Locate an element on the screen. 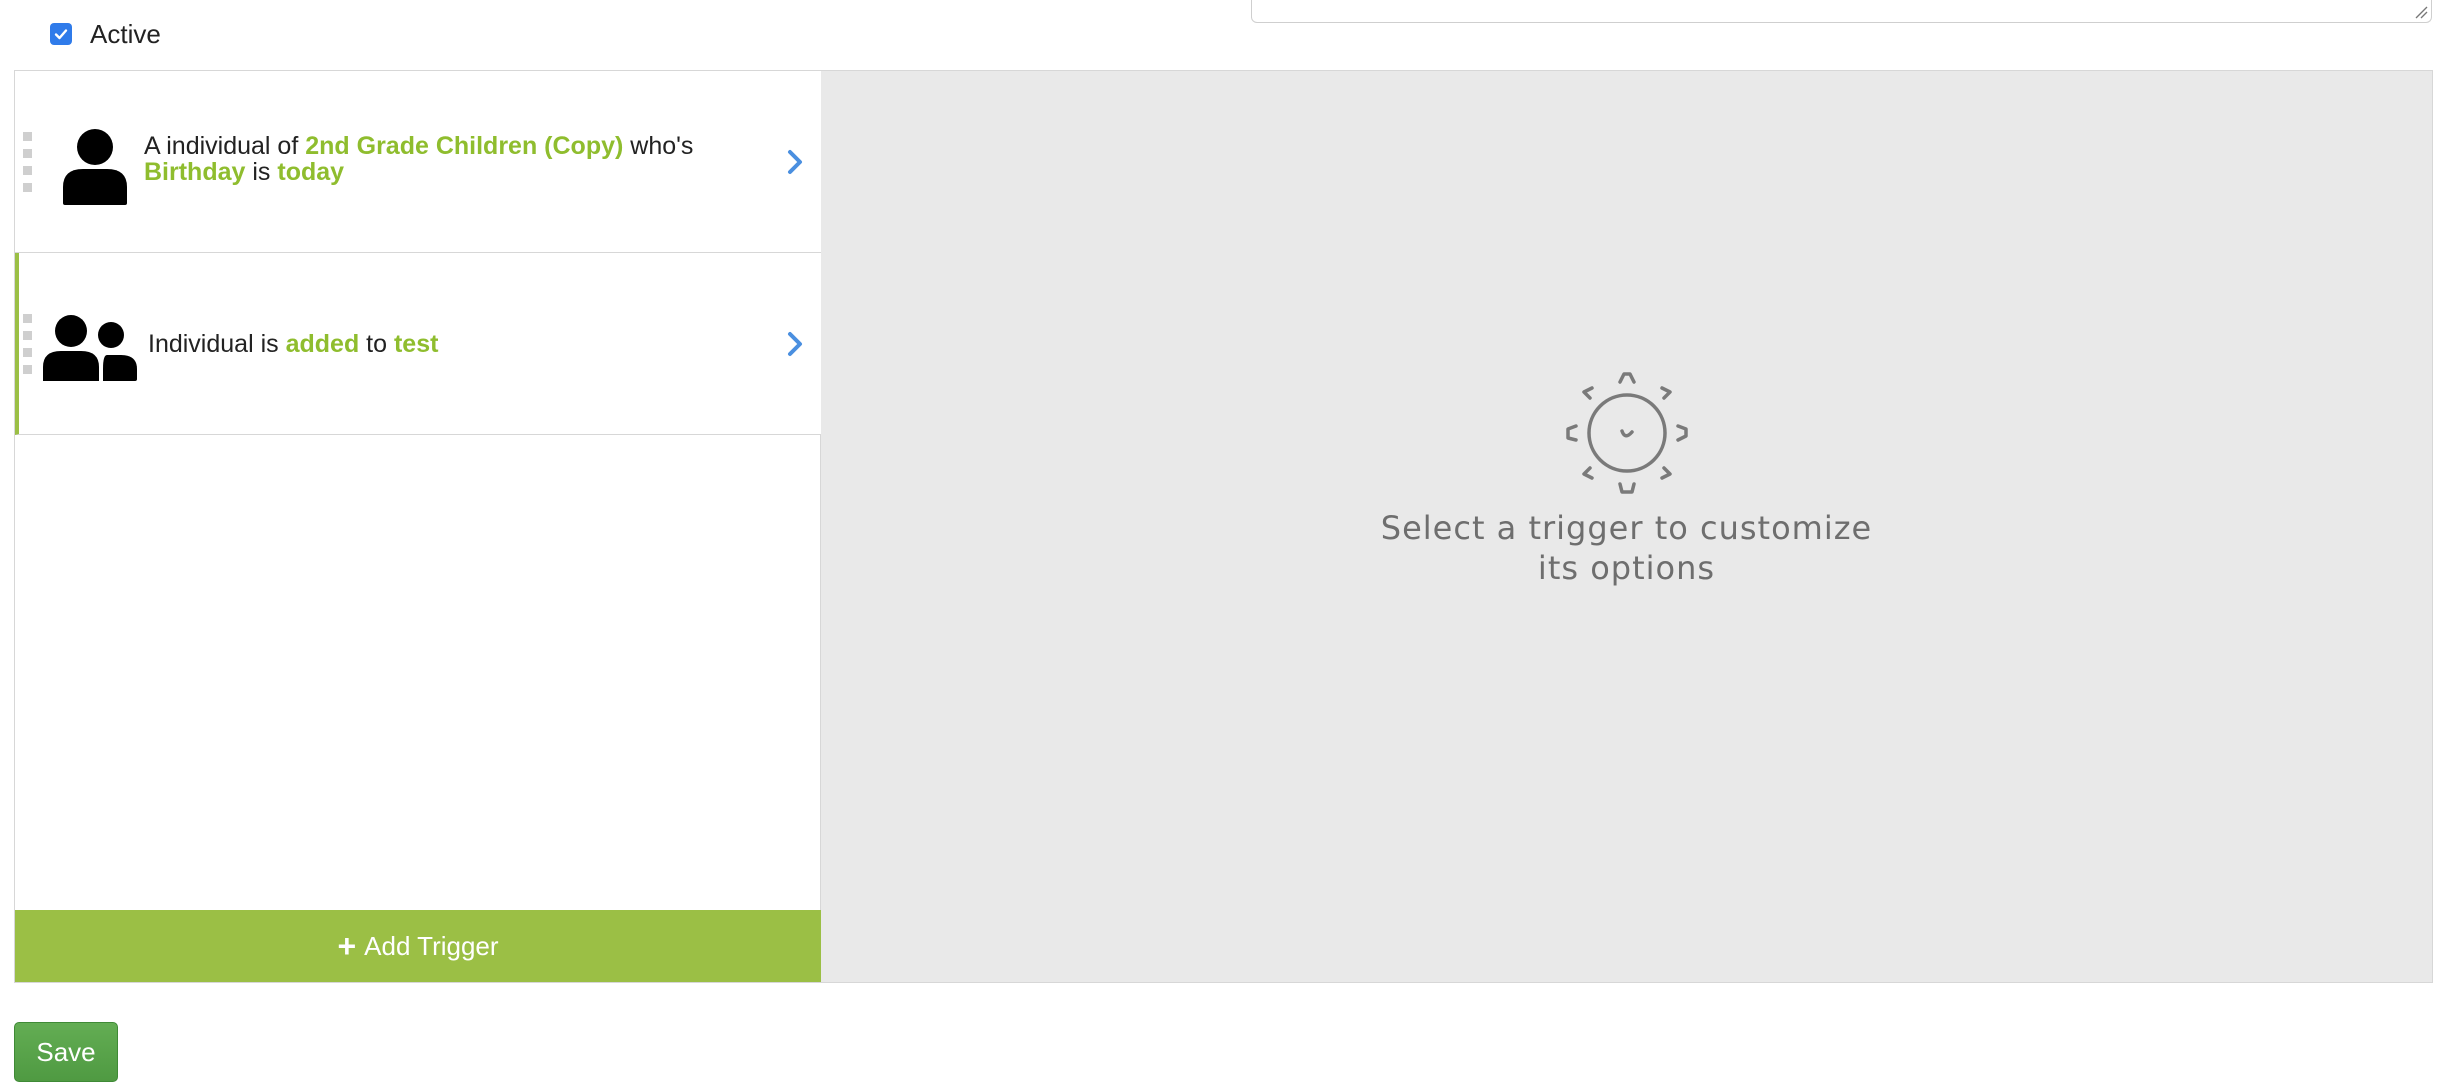  active-toggle-row: Active is located at coordinates (105, 34).